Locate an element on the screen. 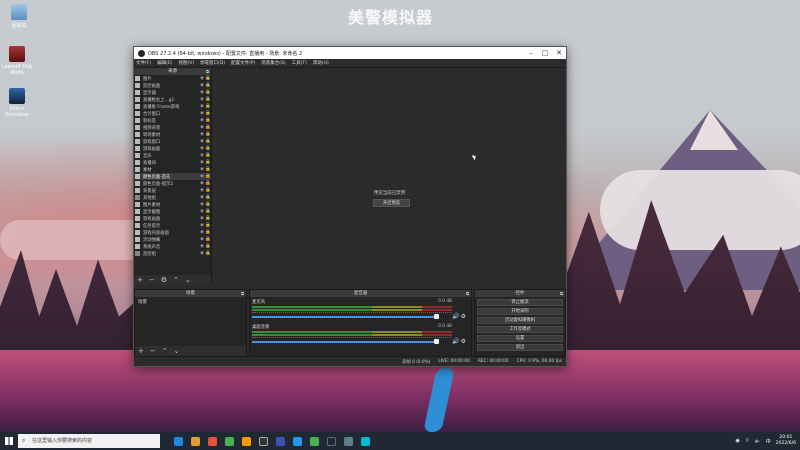  source-item: 直播框右上…g1 ◉ 🔒 is located at coordinates (172, 99).